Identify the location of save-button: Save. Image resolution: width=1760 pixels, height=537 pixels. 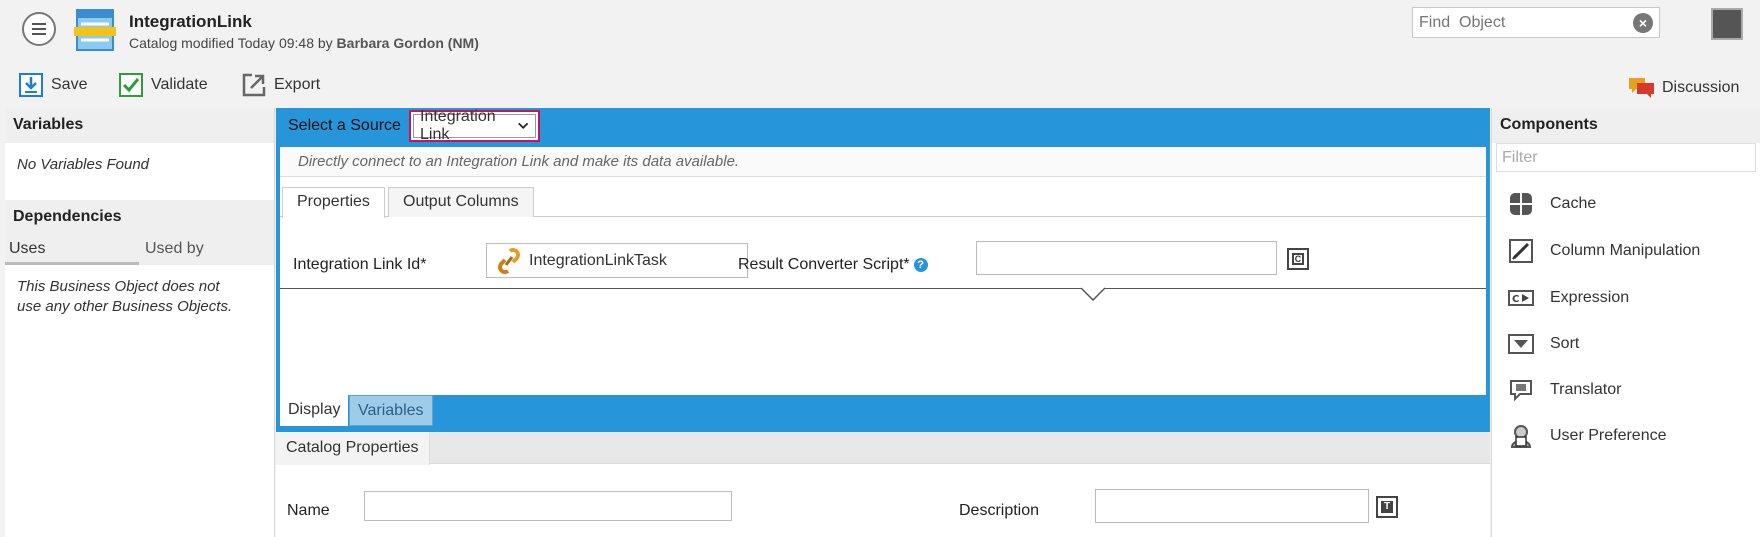
(53, 85).